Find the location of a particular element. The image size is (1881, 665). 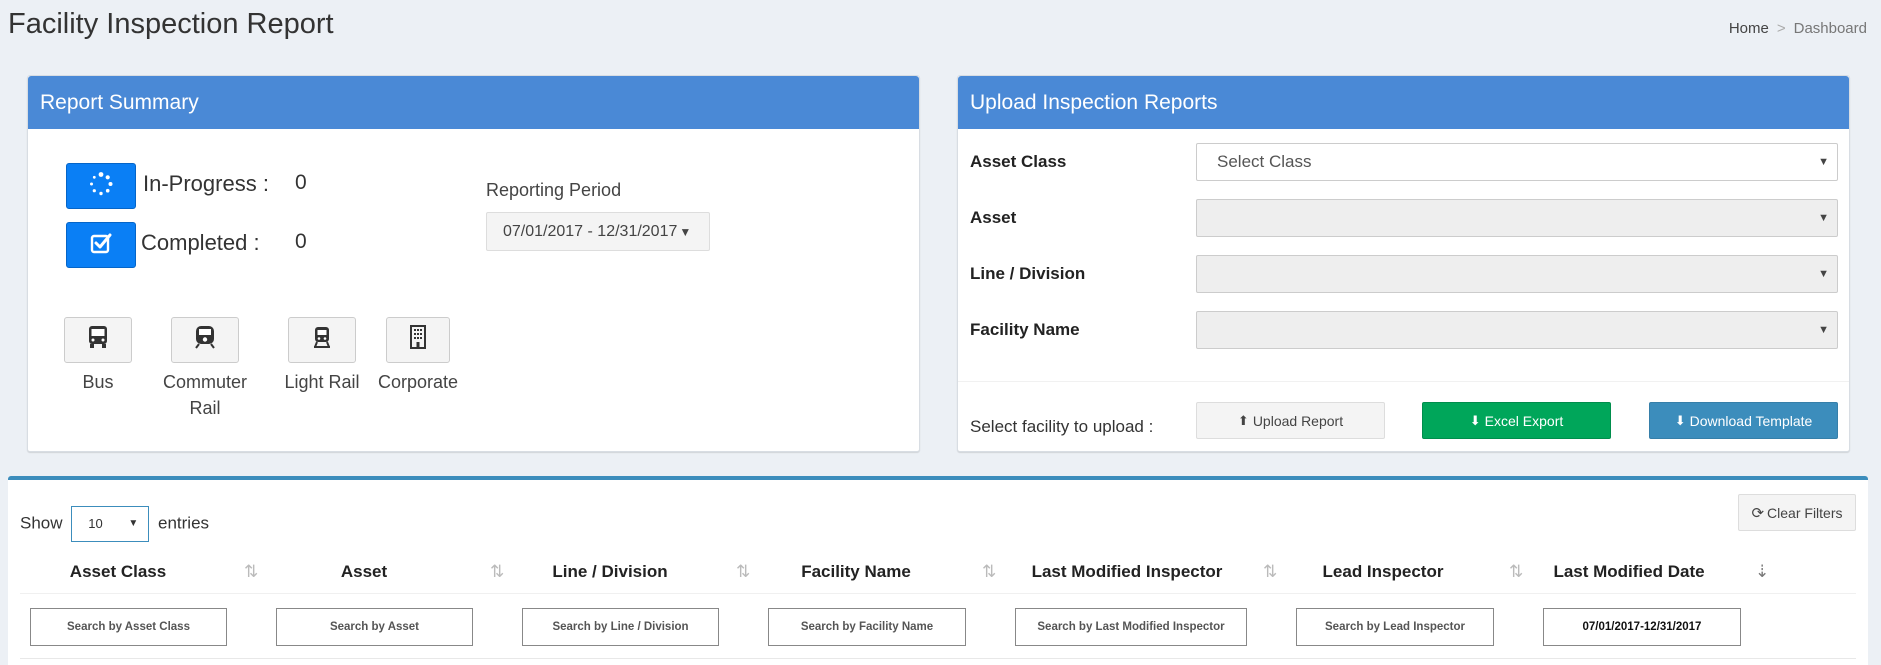

spinner-icon is located at coordinates (101, 186).